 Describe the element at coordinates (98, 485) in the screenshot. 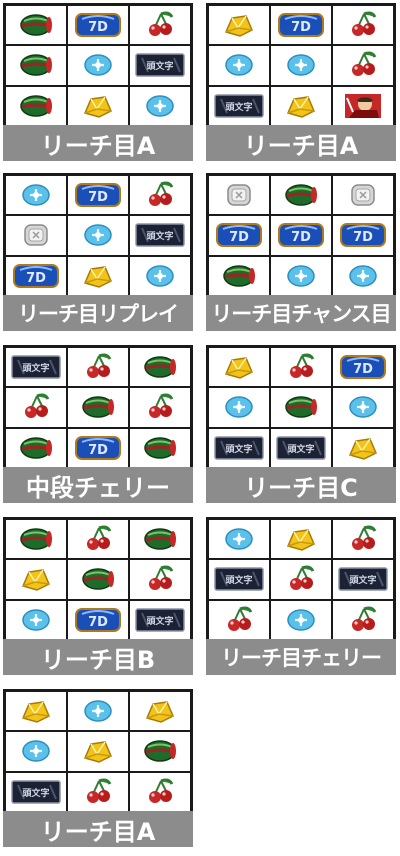

I see `pattern-label: 中段チェリー` at that location.